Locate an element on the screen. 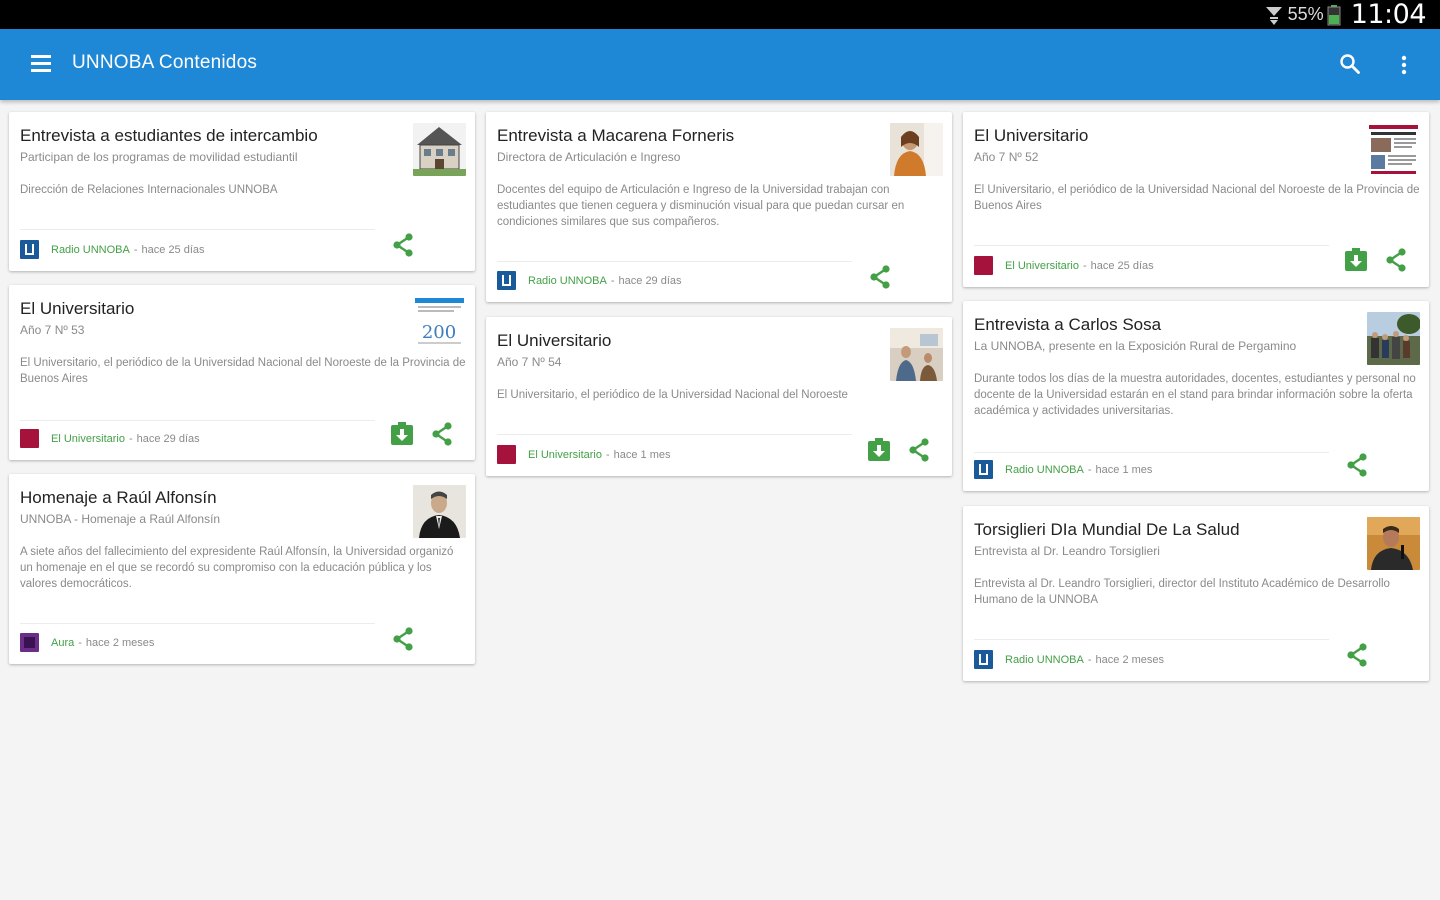 Image resolution: width=1440 pixels, height=900 pixels. app-bar: UNNOBA Contenidos is located at coordinates (720, 64).